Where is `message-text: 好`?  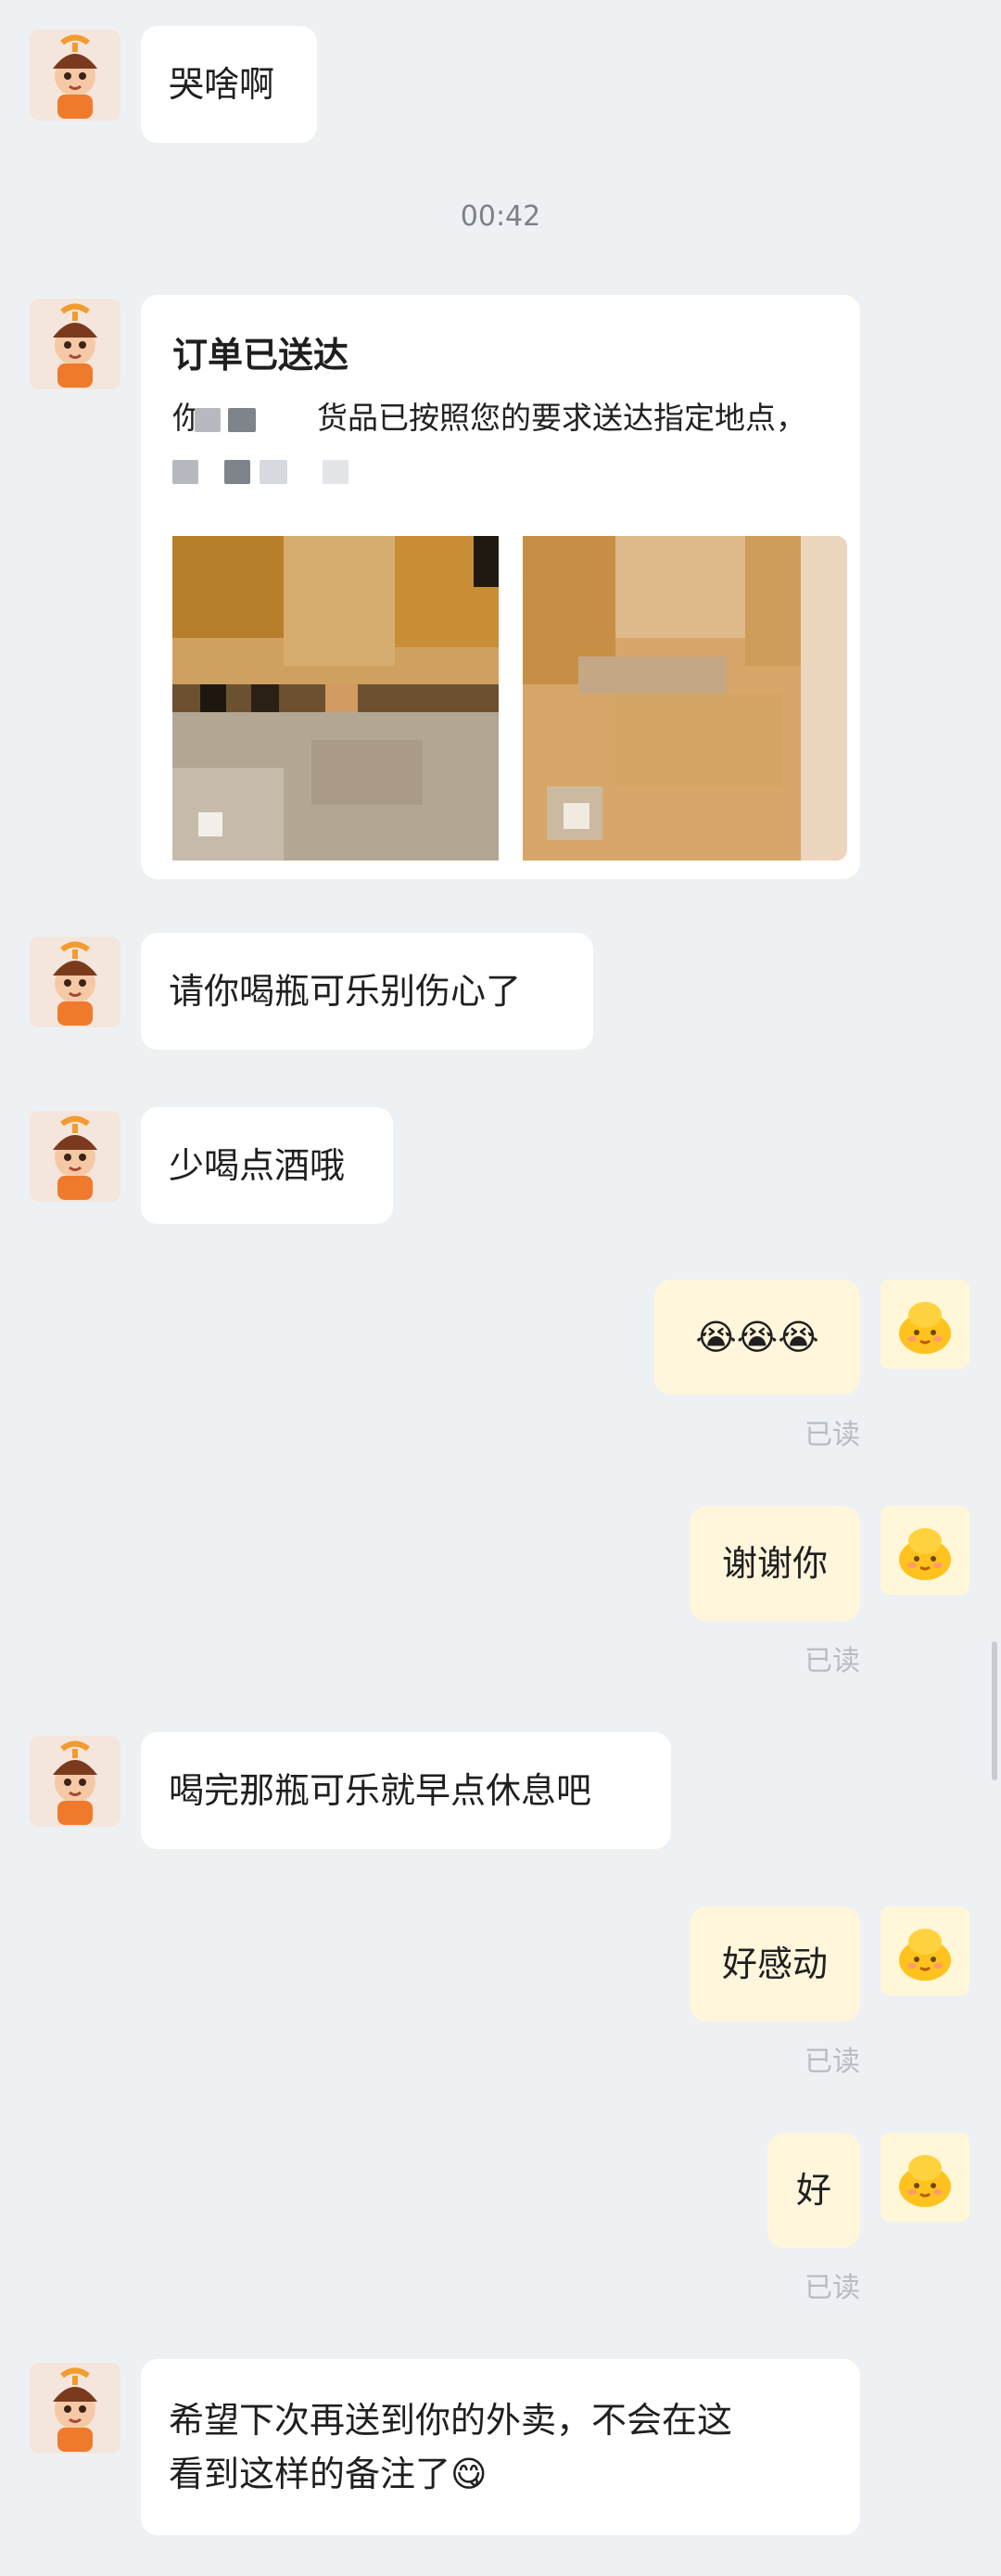
message-text: 好 is located at coordinates (813, 2191).